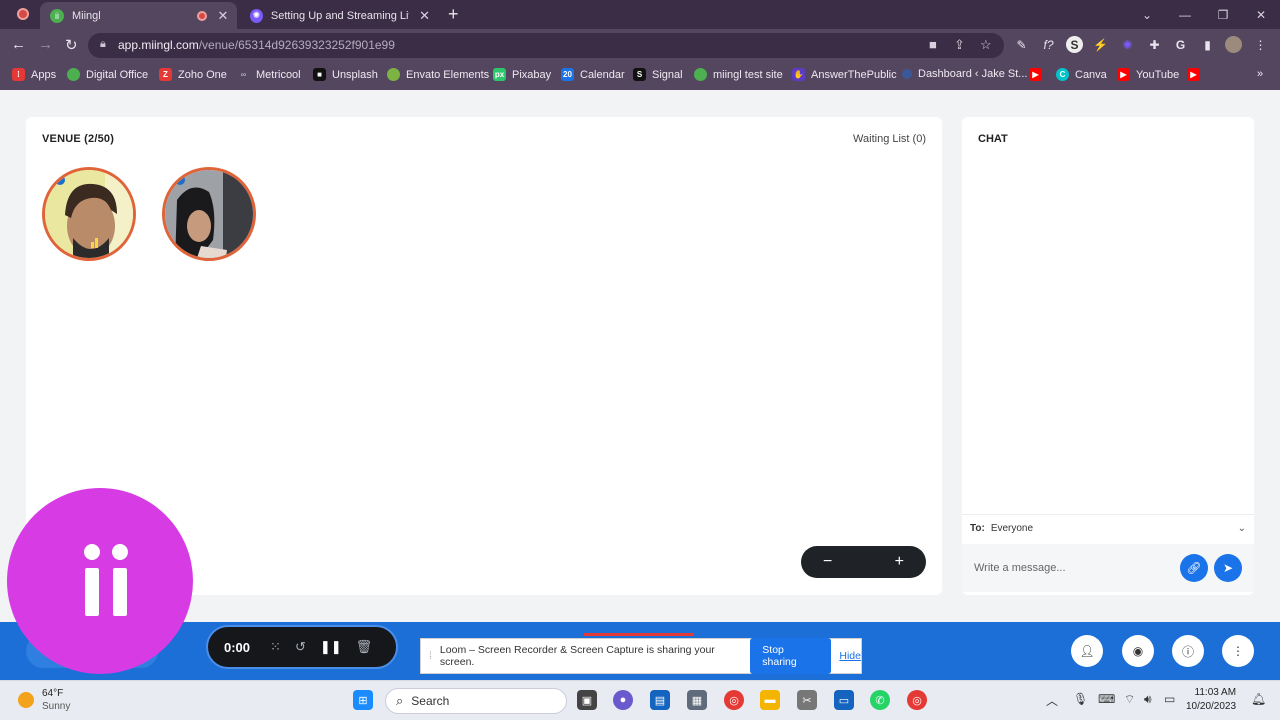 The image size is (1280, 720). Describe the element at coordinates (917, 700) in the screenshot. I see `chrome-profile-icon: ◎` at that location.